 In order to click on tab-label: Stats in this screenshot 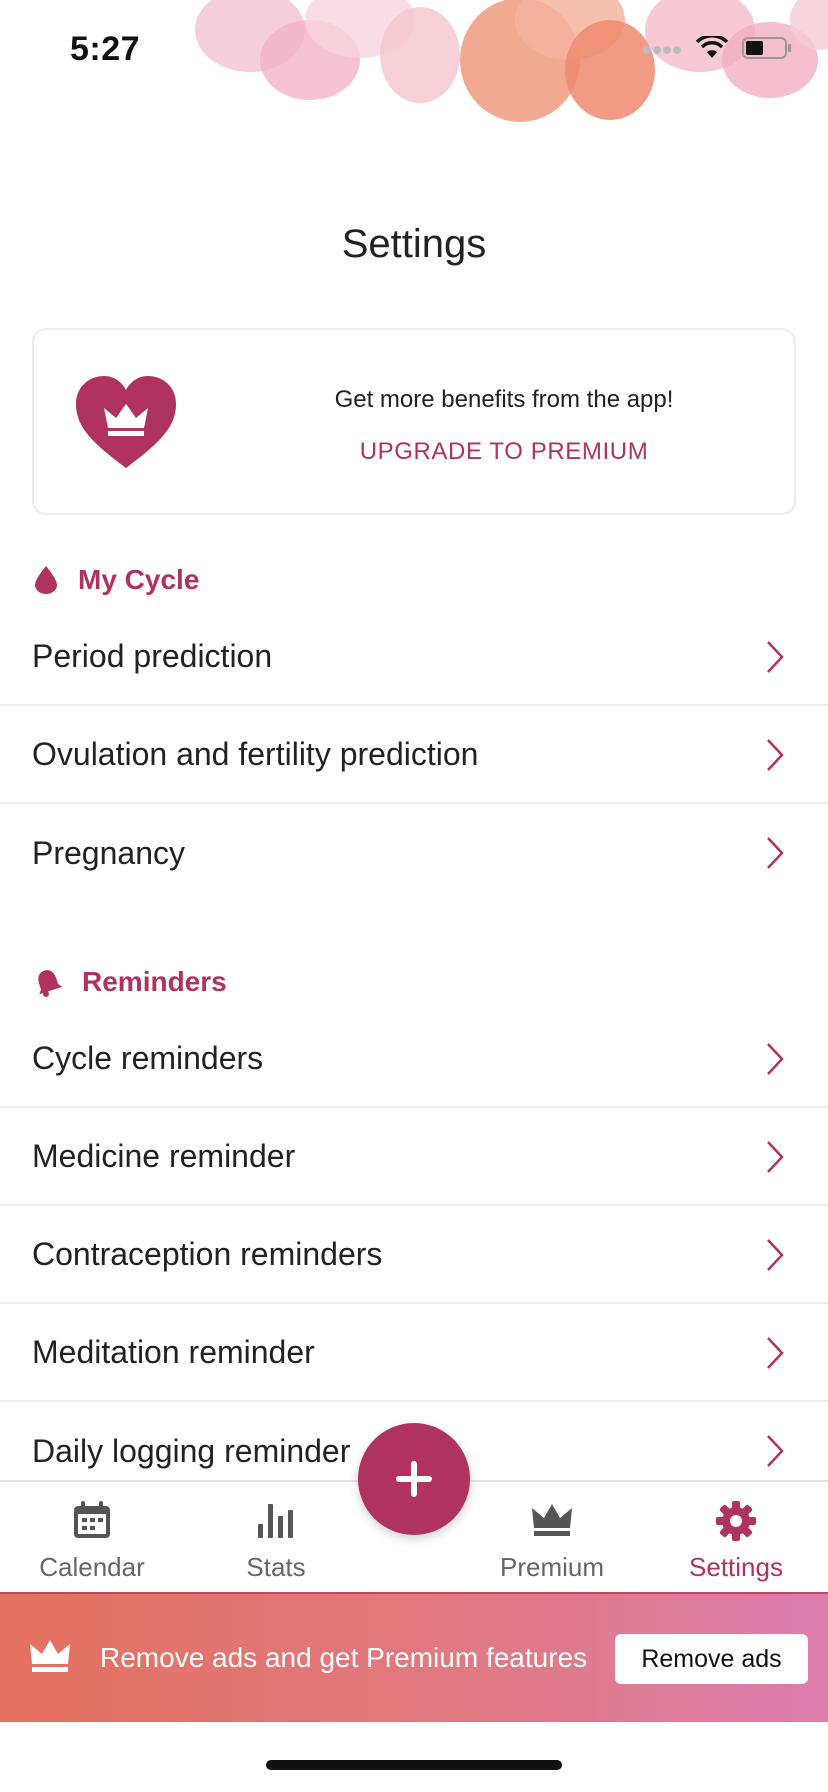, I will do `click(276, 1567)`.